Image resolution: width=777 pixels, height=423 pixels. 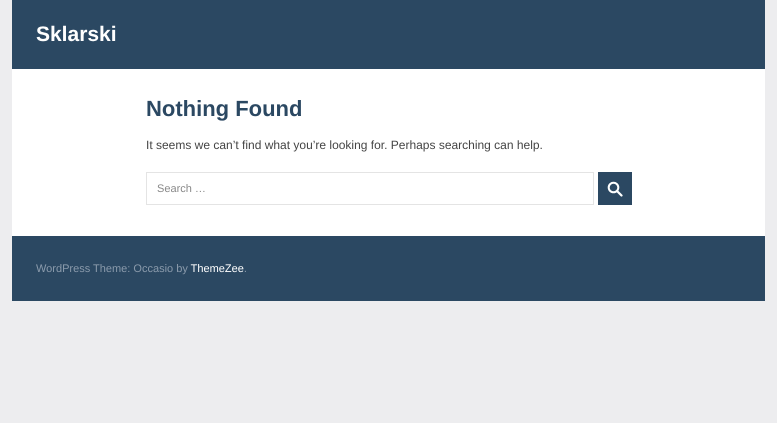 I want to click on search-icon, so click(x=615, y=188).